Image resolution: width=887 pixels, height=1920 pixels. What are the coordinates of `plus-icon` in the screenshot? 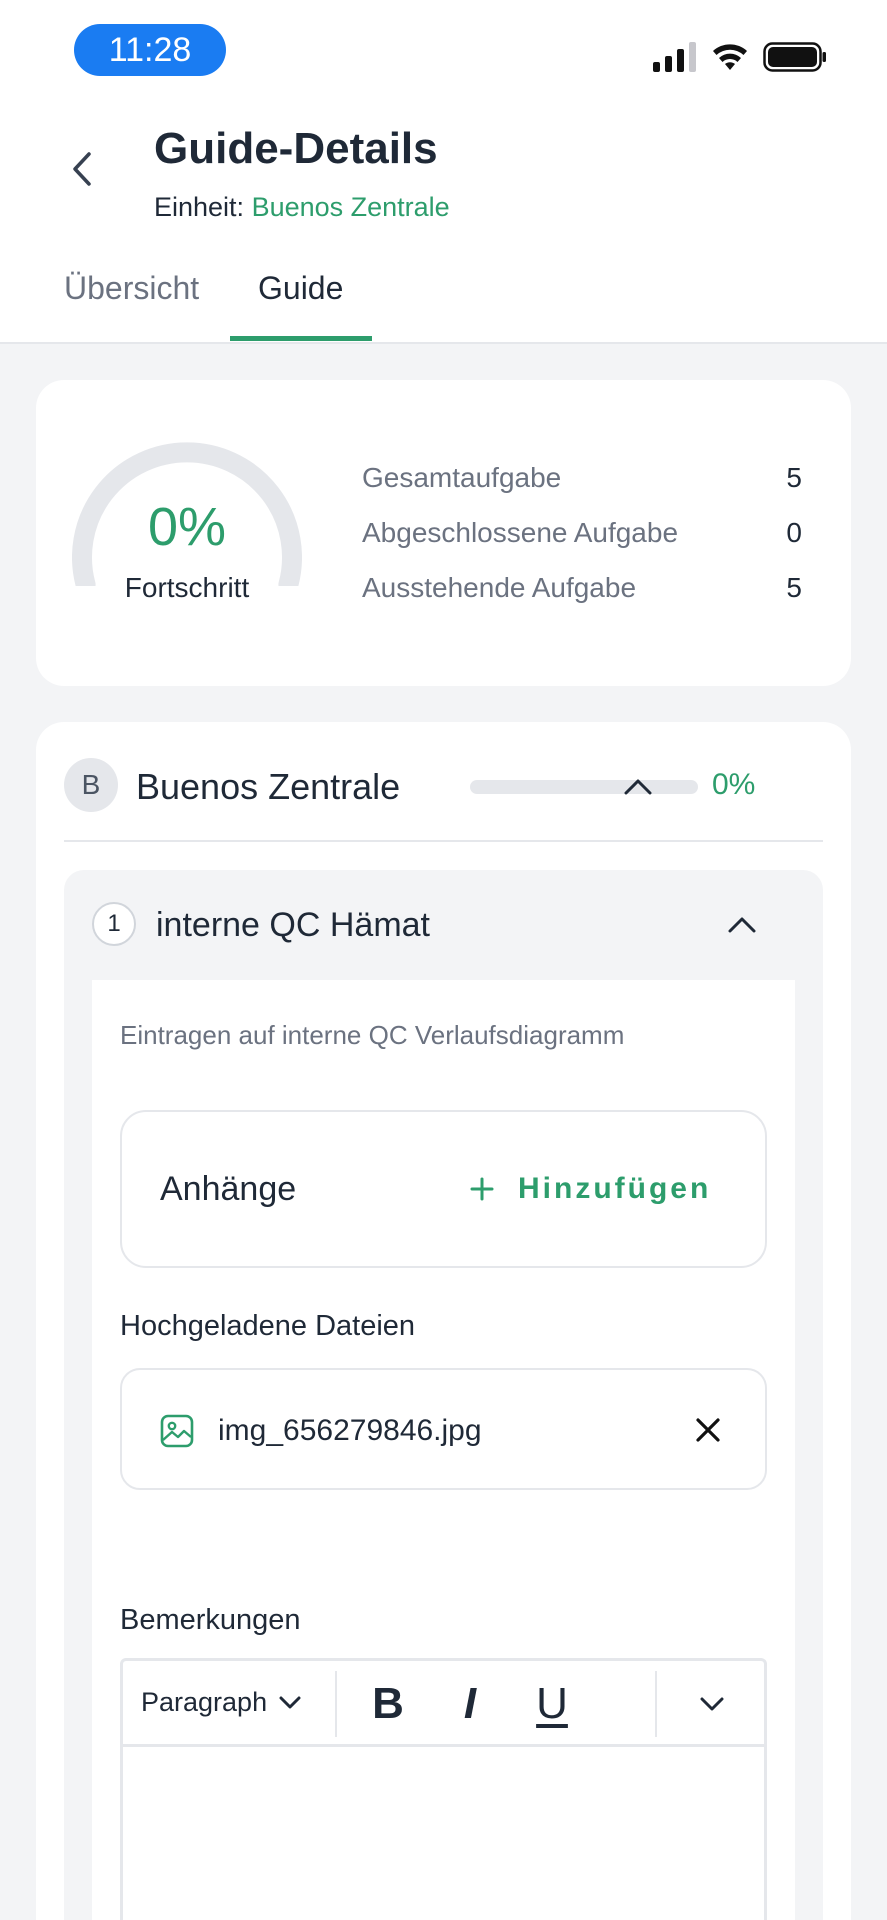 It's located at (482, 1189).